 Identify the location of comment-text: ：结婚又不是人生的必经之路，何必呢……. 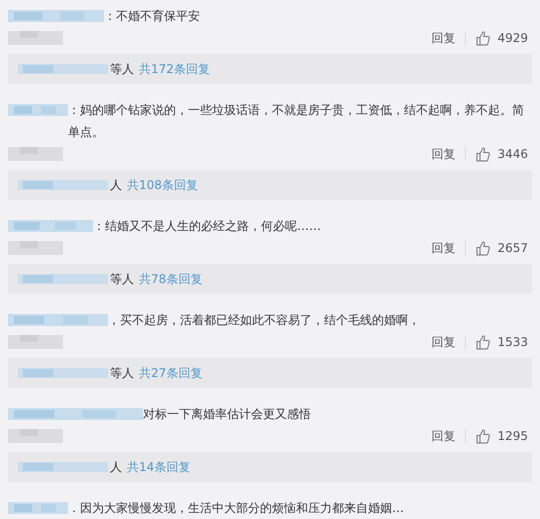
(207, 226).